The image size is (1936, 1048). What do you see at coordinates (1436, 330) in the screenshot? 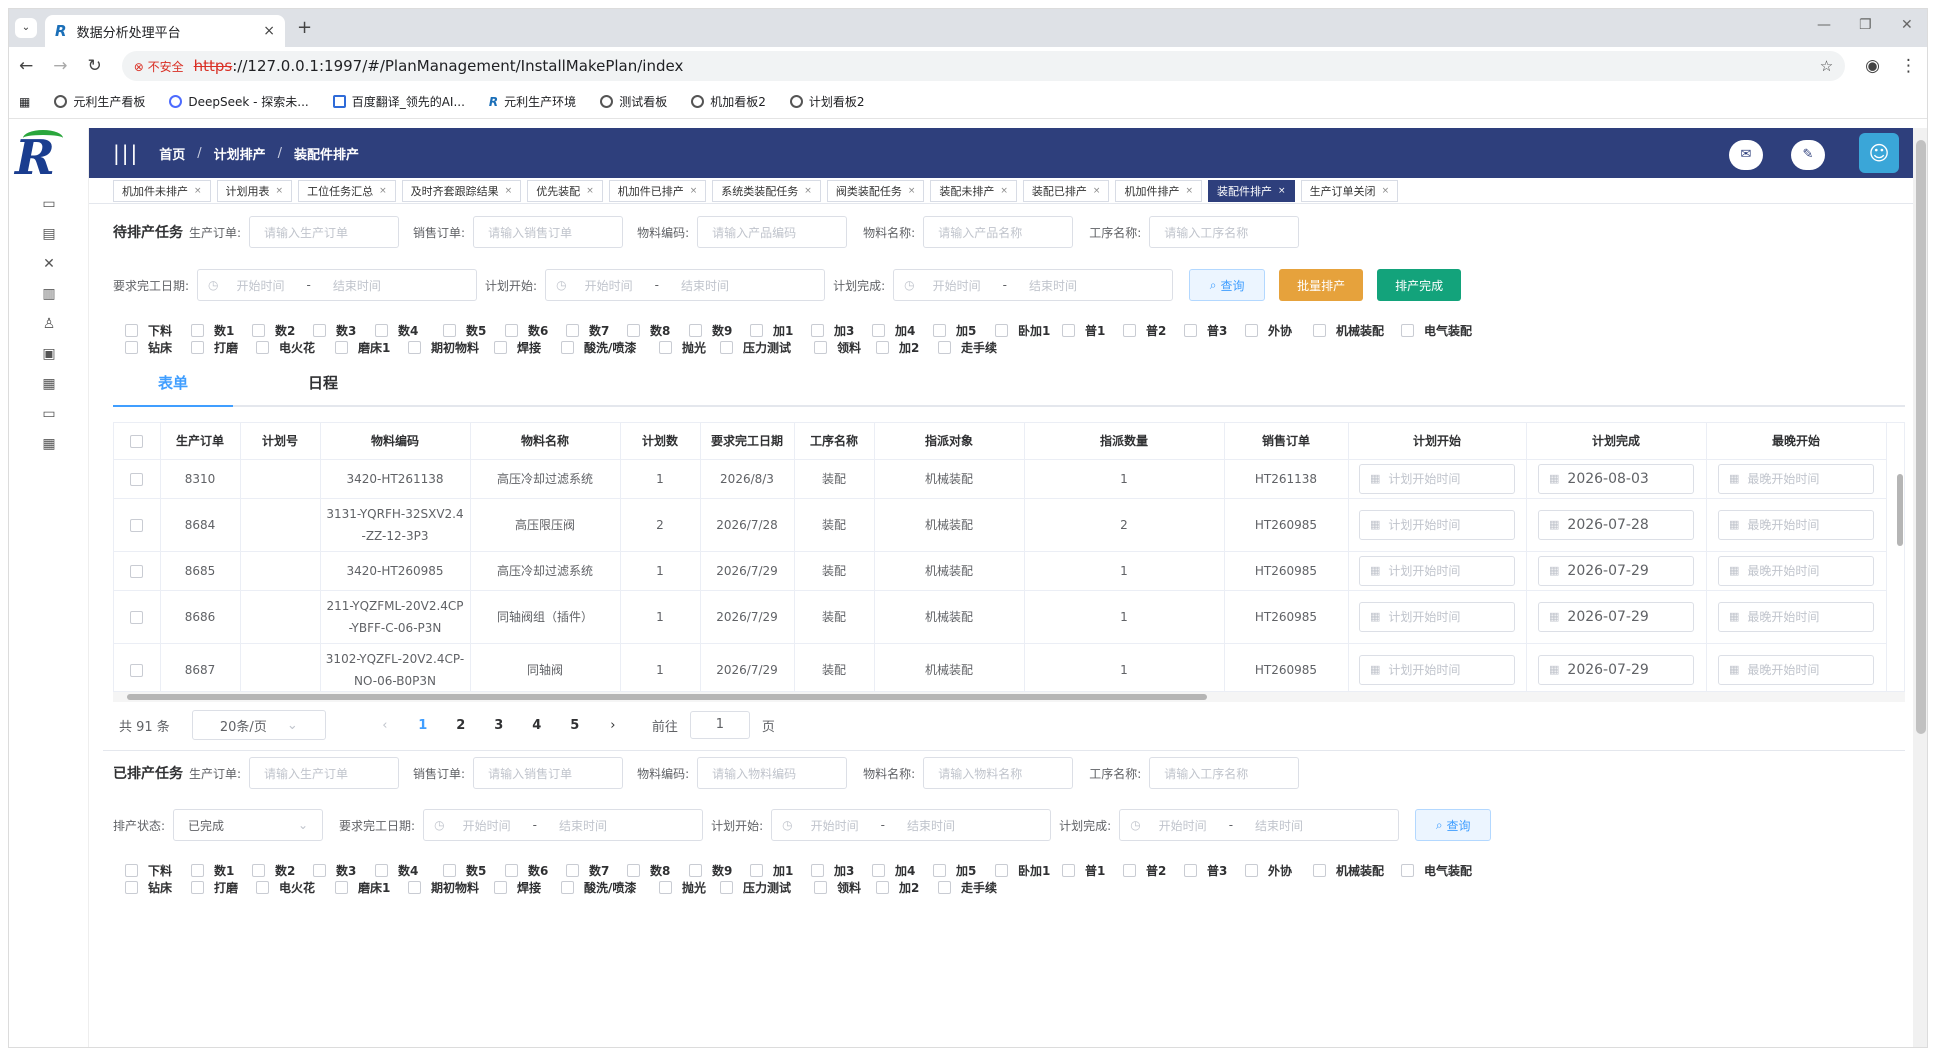
I see `filter-checkbox: 电气装配` at bounding box center [1436, 330].